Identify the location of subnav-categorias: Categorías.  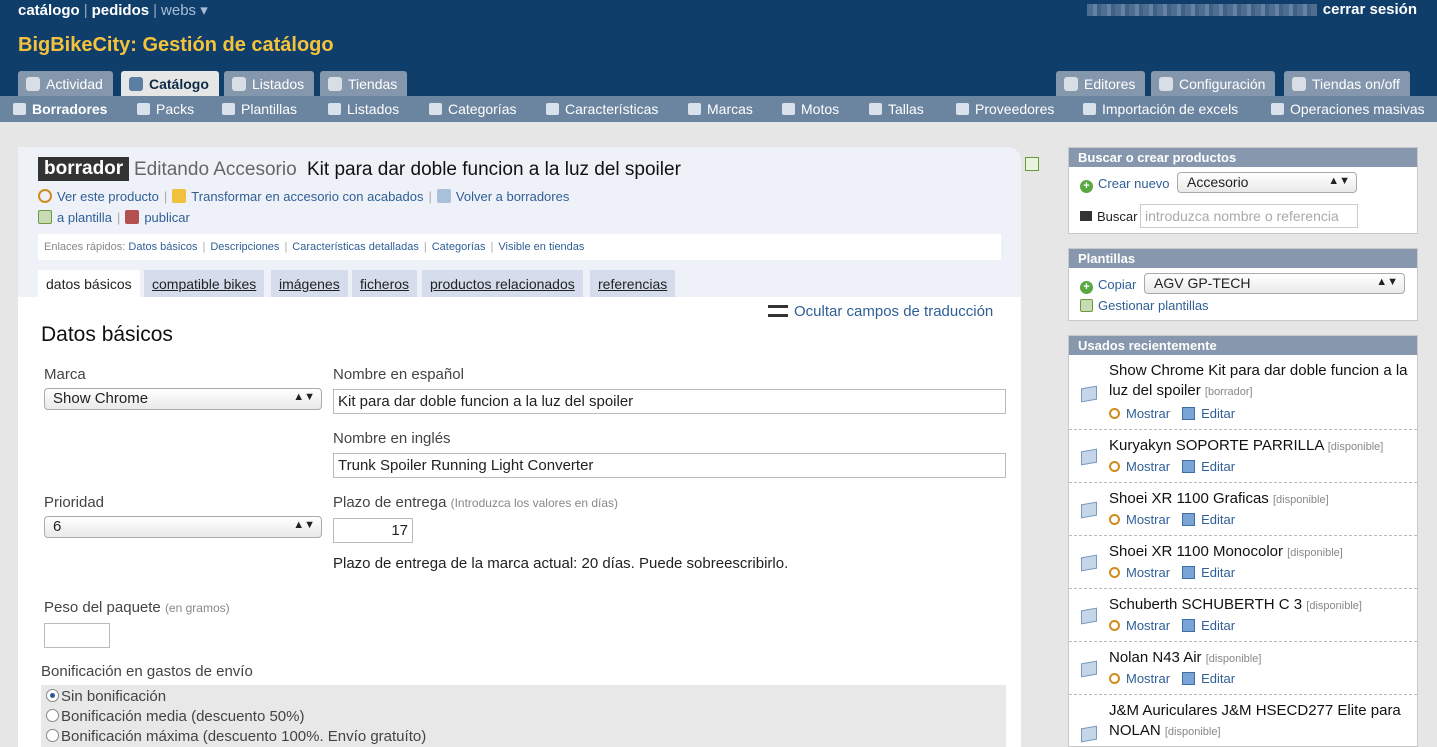
(472, 109).